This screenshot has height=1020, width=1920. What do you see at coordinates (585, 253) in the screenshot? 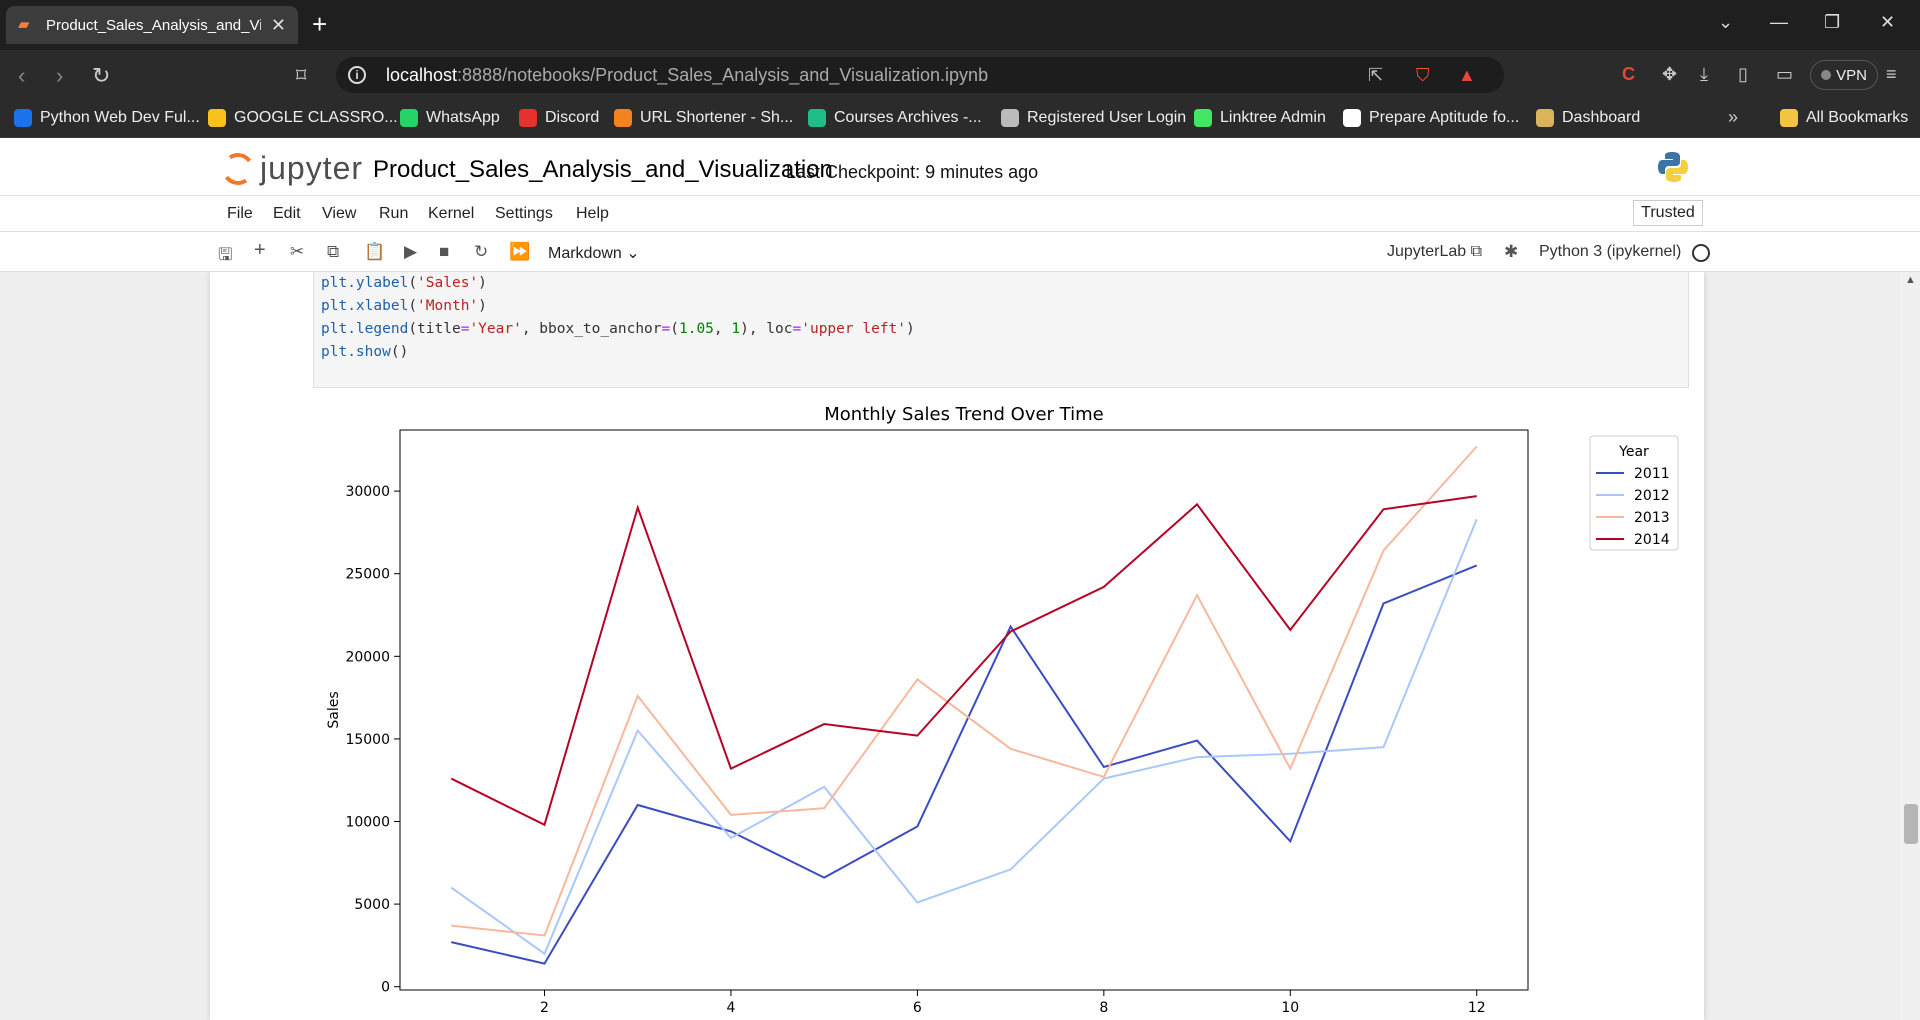
I see `cell-type-label: Markdown` at bounding box center [585, 253].